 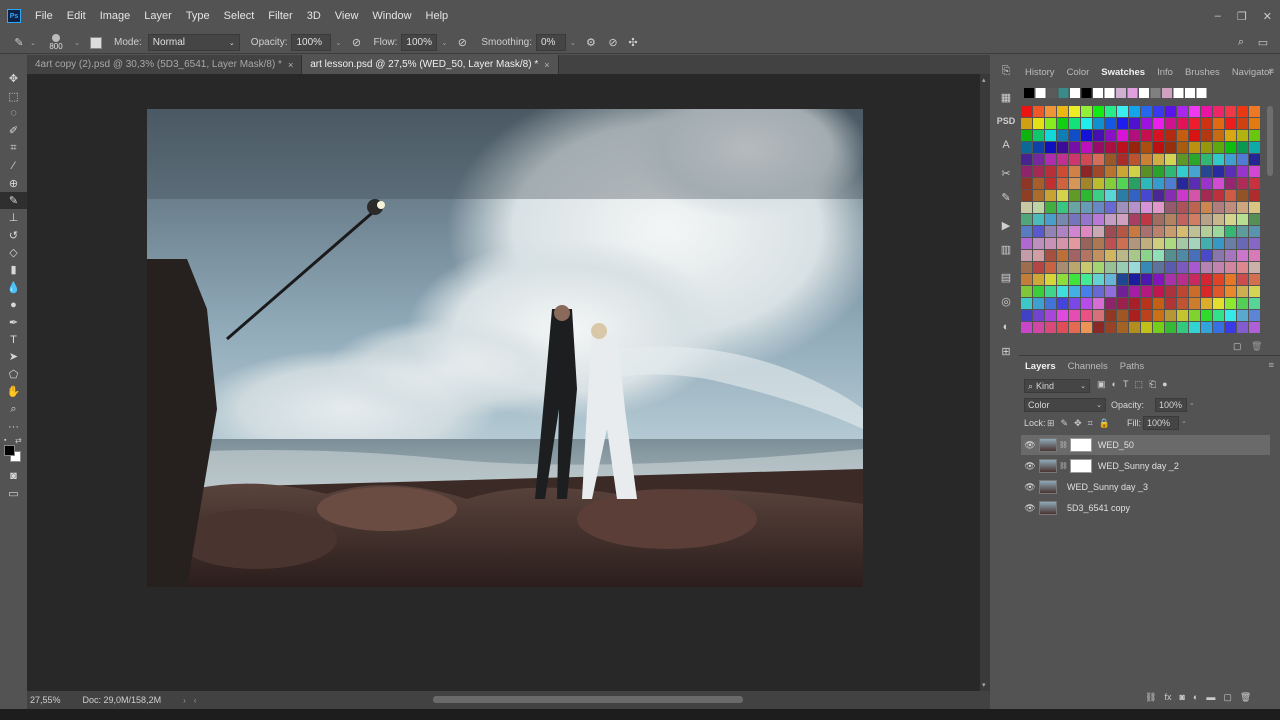 I want to click on new-layer-icon: ▢, so click(x=1227, y=697).